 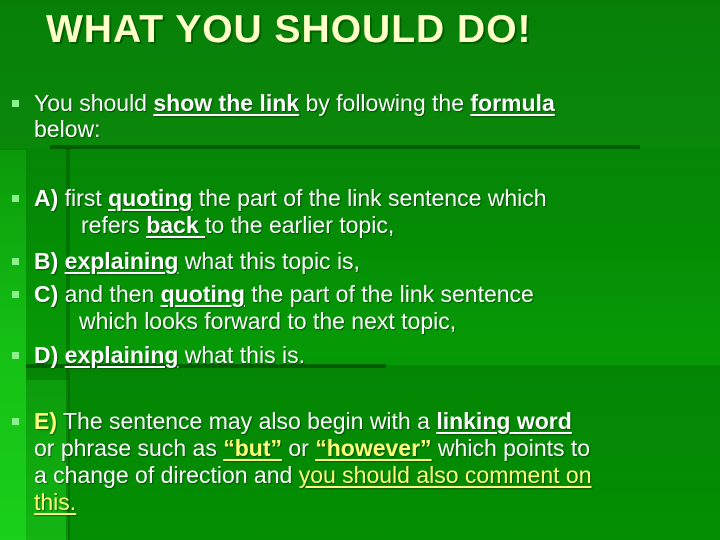 I want to click on step-a-line-2: refers back to the earlier topic,, so click(x=238, y=225).